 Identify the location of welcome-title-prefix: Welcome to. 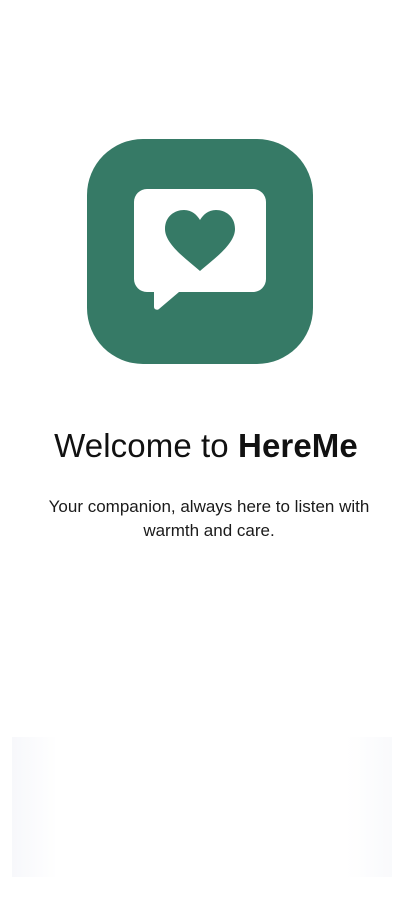
(146, 445).